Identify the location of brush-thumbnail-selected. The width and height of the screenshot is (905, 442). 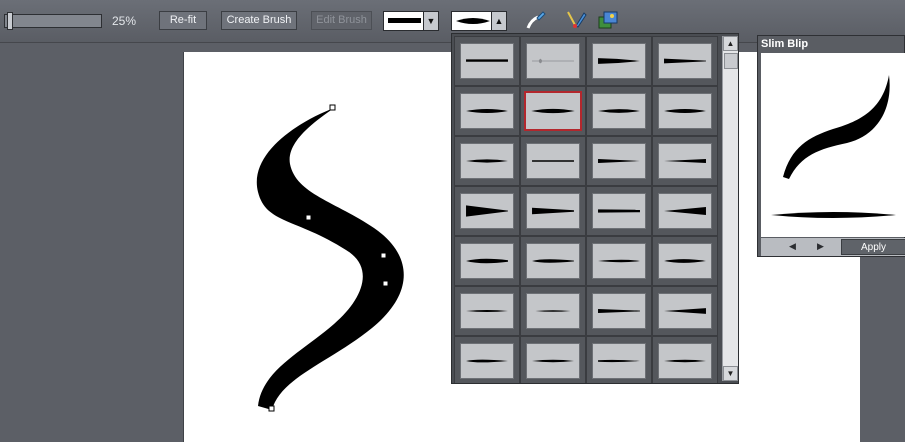
(553, 111).